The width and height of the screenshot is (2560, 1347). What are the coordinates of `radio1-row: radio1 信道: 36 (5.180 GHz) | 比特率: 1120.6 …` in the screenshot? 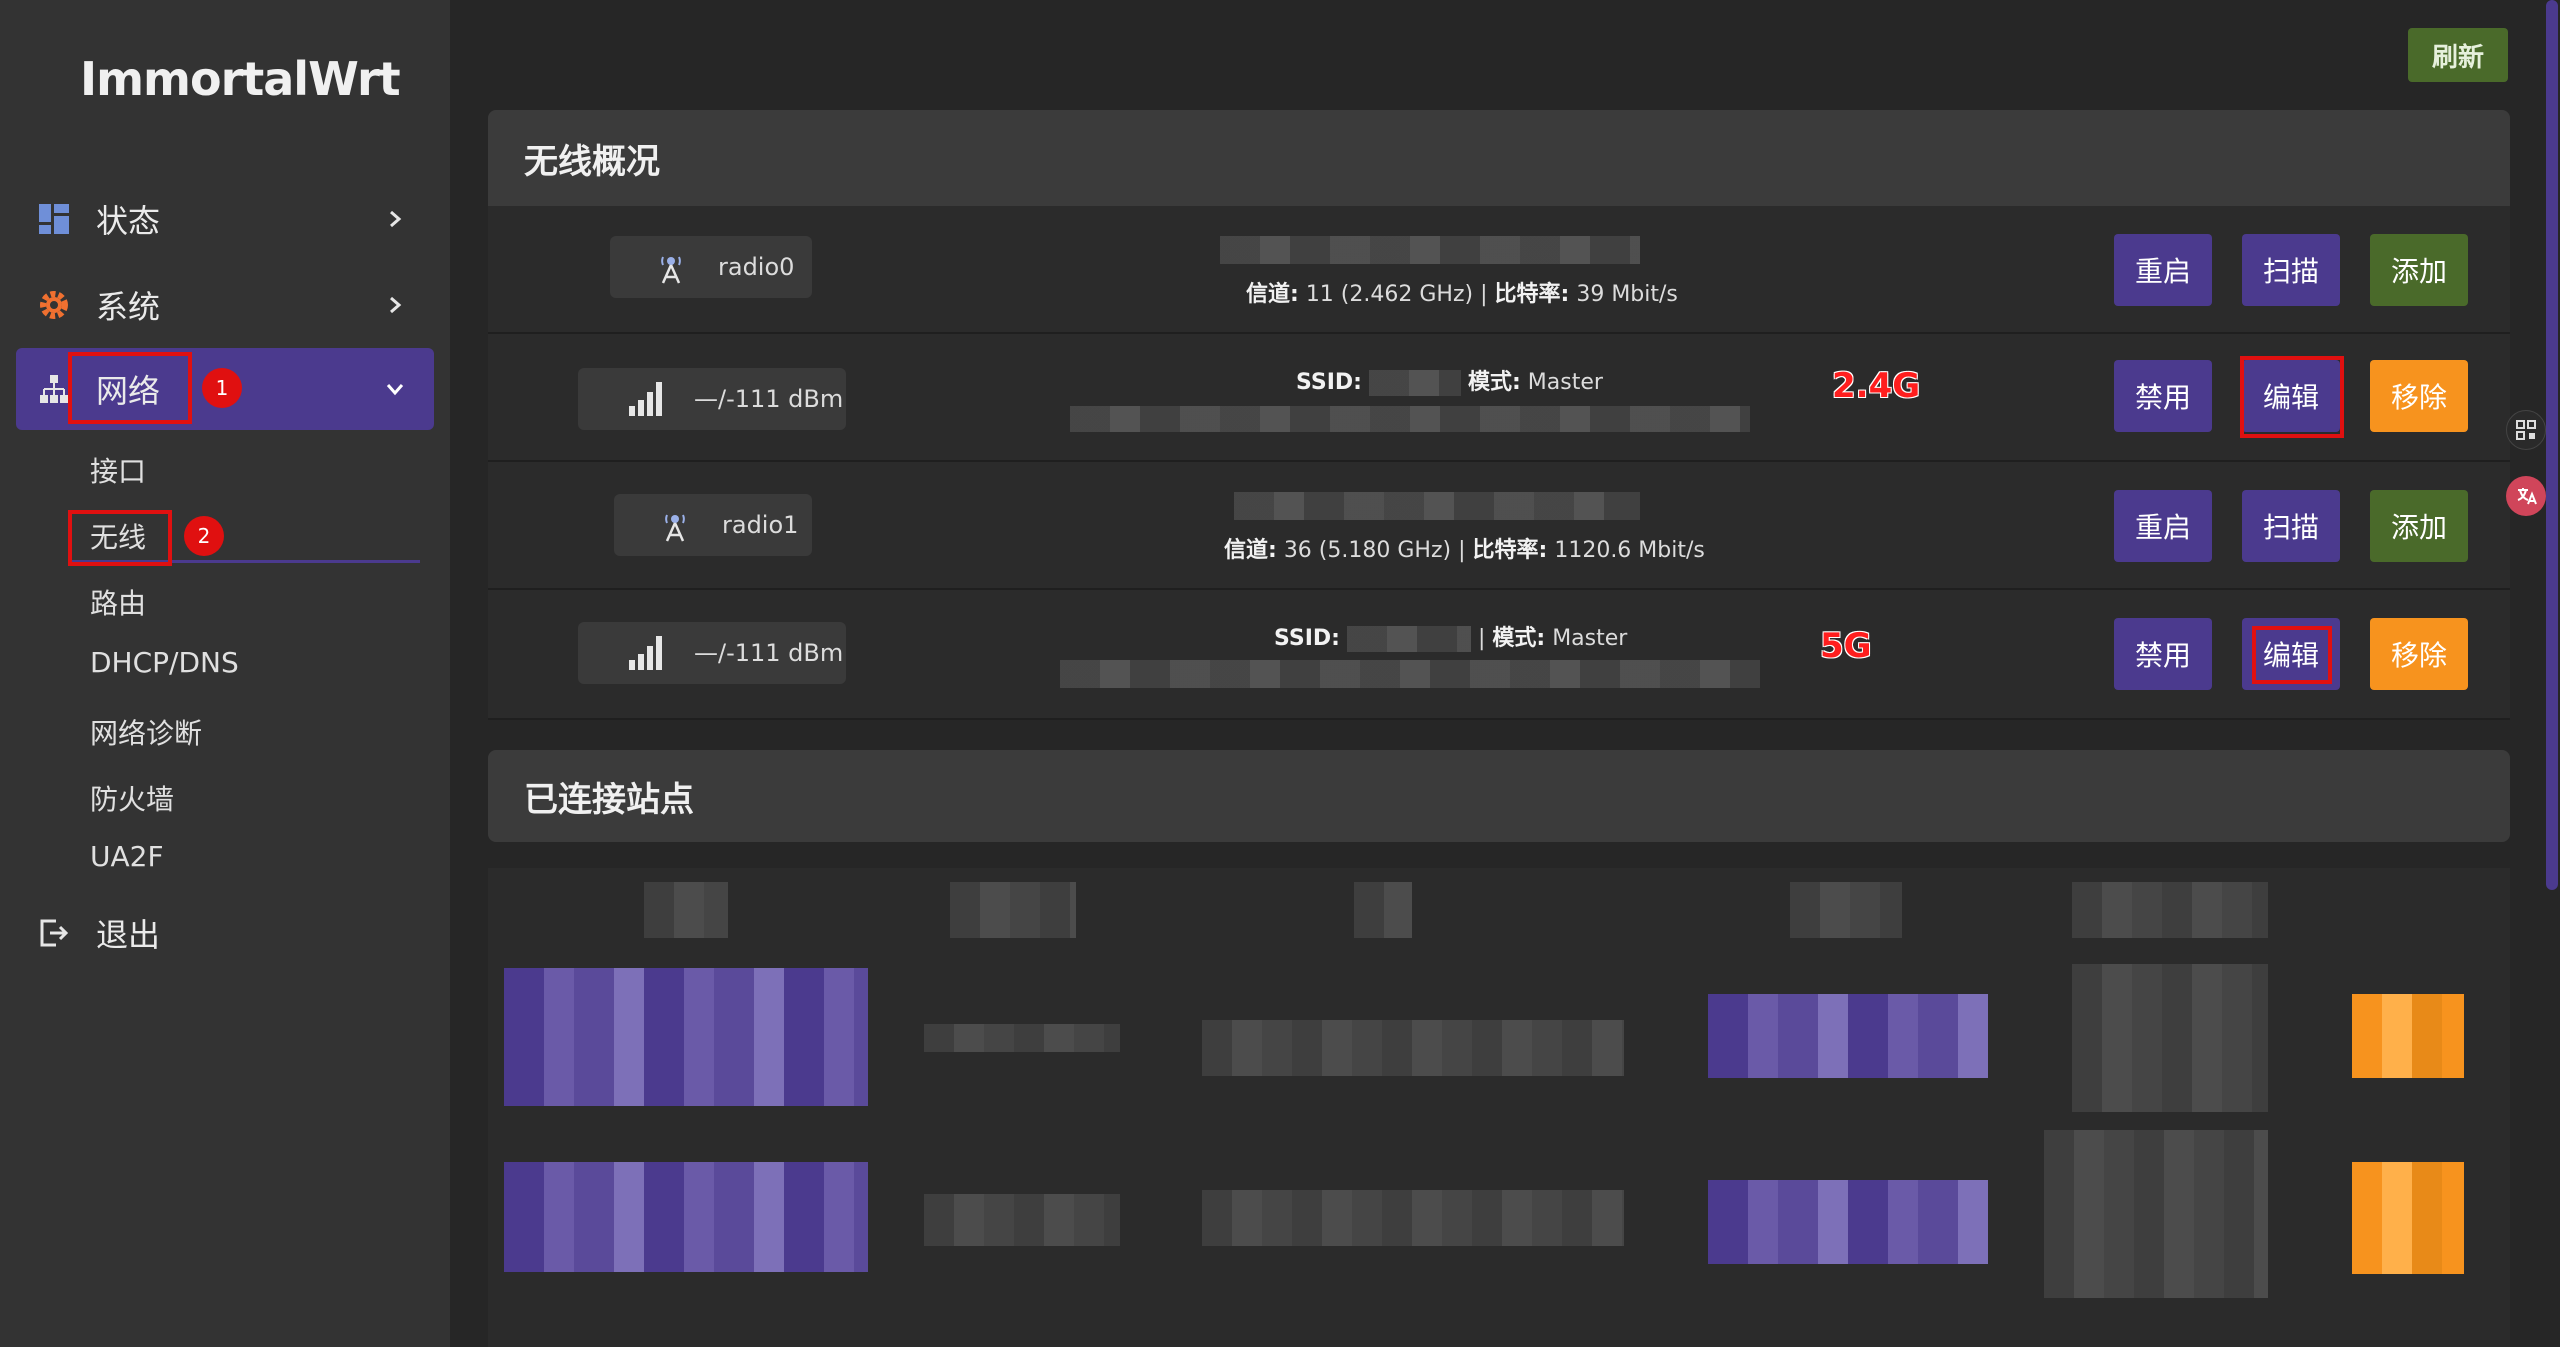 It's located at (1499, 526).